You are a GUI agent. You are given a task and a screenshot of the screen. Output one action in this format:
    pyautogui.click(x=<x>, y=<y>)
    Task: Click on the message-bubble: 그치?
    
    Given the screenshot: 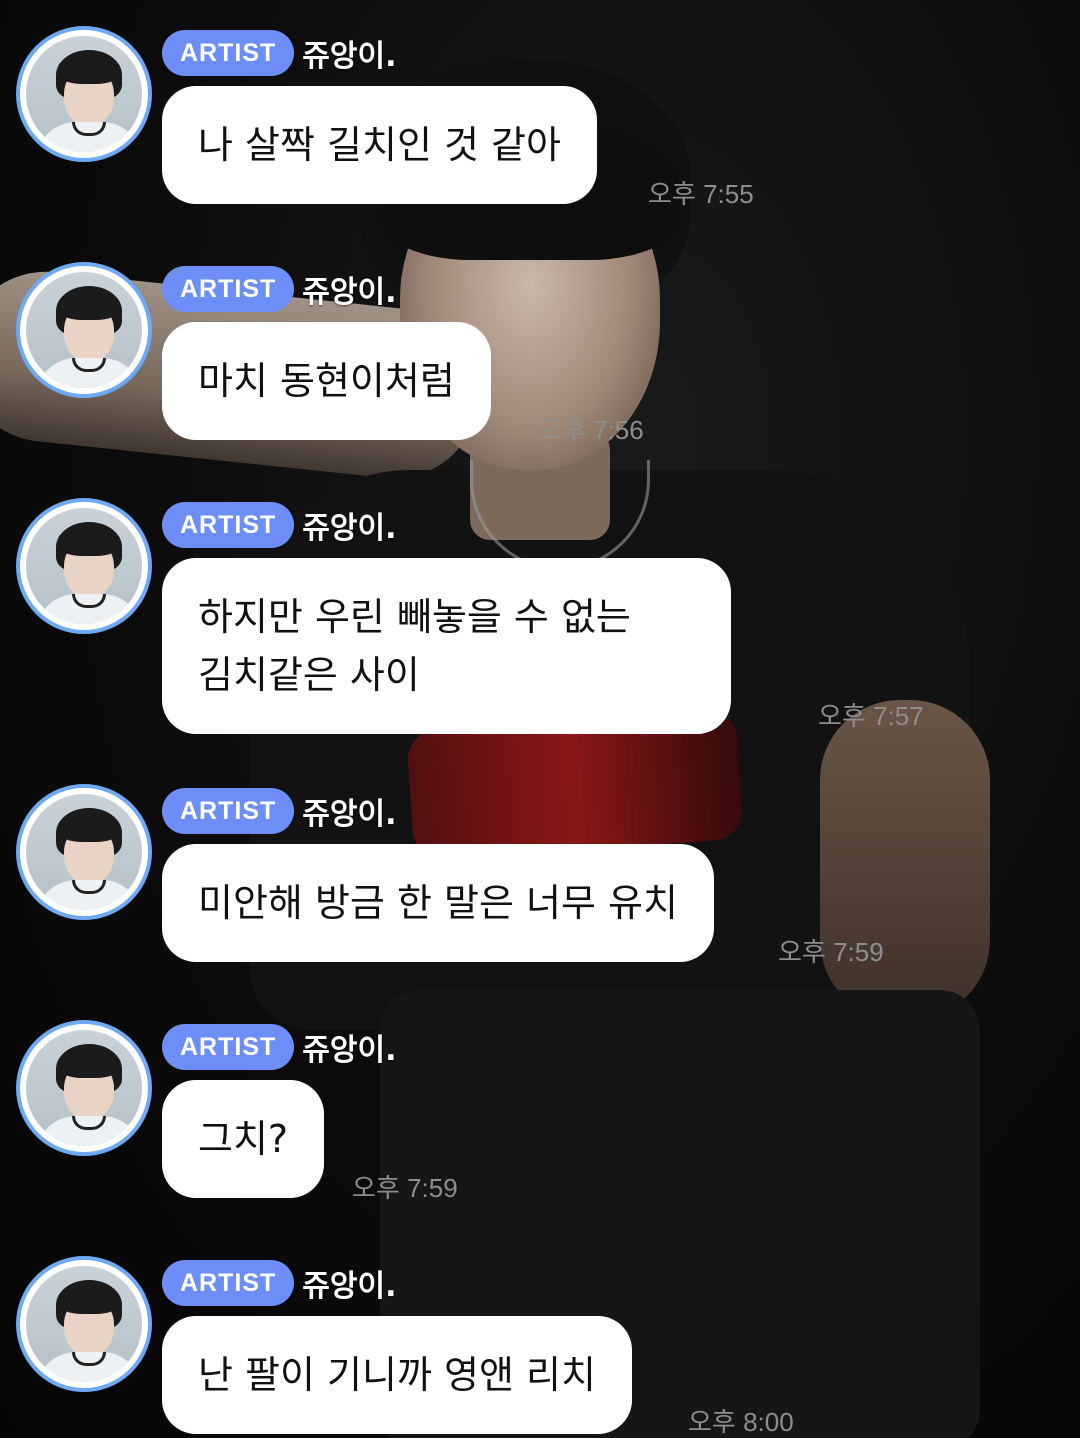 What is the action you would take?
    pyautogui.click(x=243, y=1139)
    